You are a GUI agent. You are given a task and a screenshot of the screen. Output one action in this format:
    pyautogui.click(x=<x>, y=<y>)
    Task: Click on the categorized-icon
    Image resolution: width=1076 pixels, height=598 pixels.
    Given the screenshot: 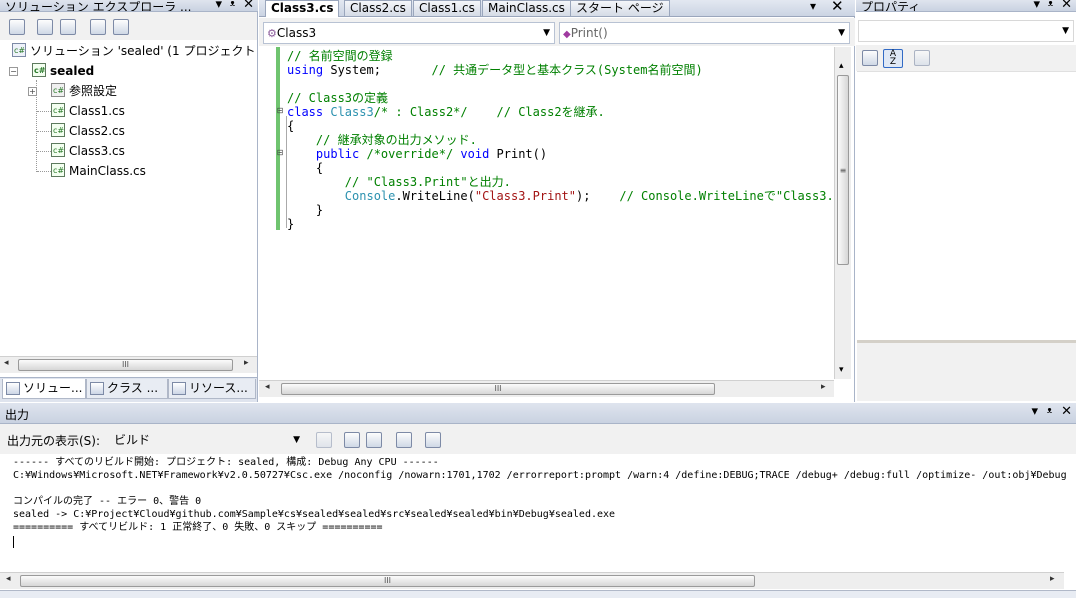 What is the action you would take?
    pyautogui.click(x=870, y=58)
    